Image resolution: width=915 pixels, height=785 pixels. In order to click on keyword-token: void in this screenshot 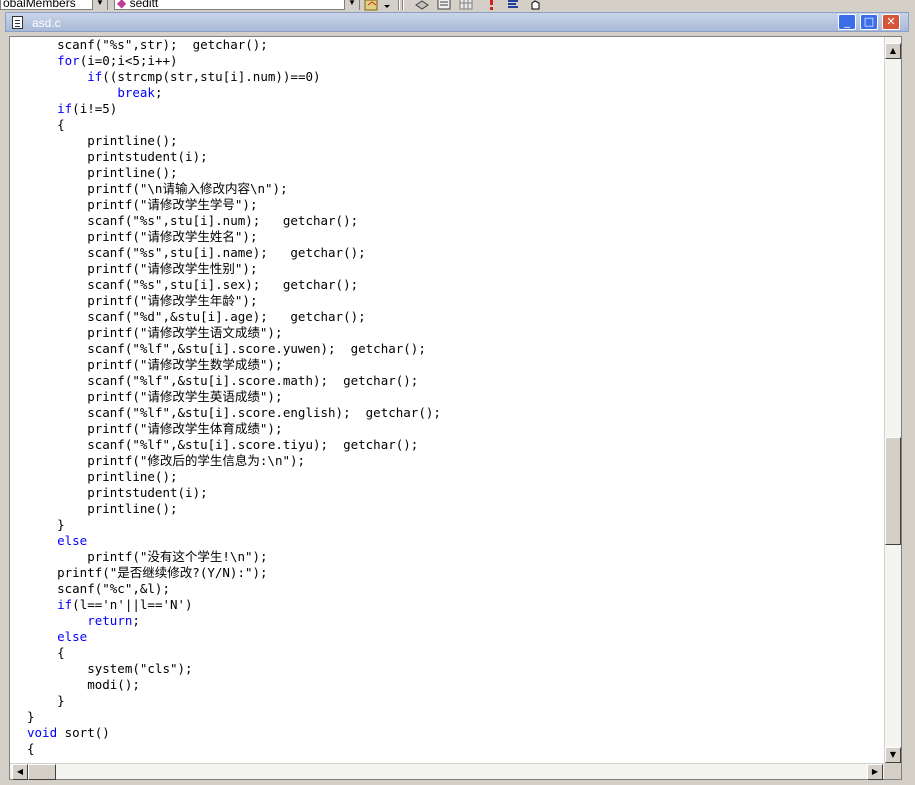, I will do `click(42, 732)`.